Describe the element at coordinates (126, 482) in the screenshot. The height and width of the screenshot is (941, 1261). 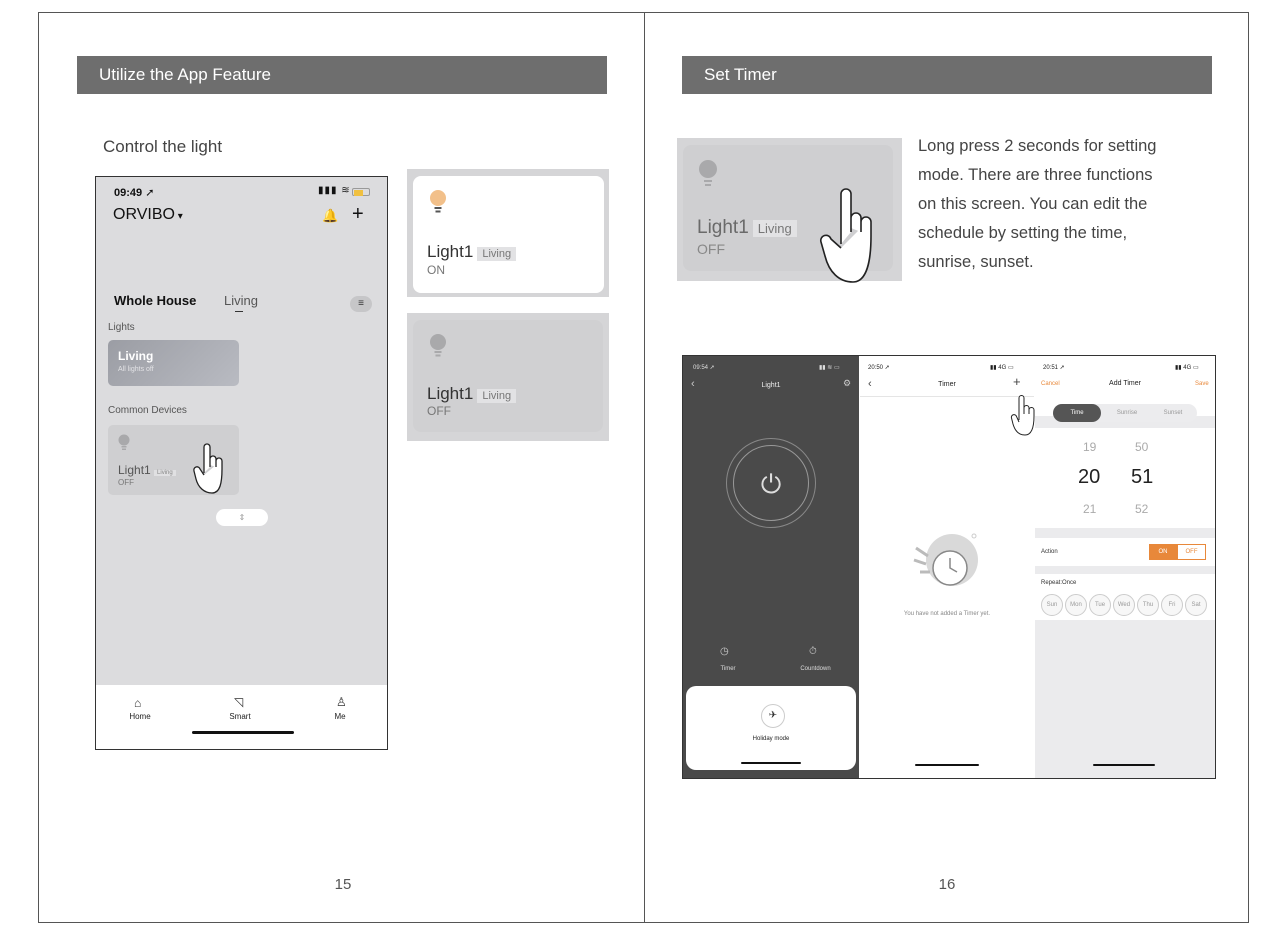
I see `device-state: OFF` at that location.